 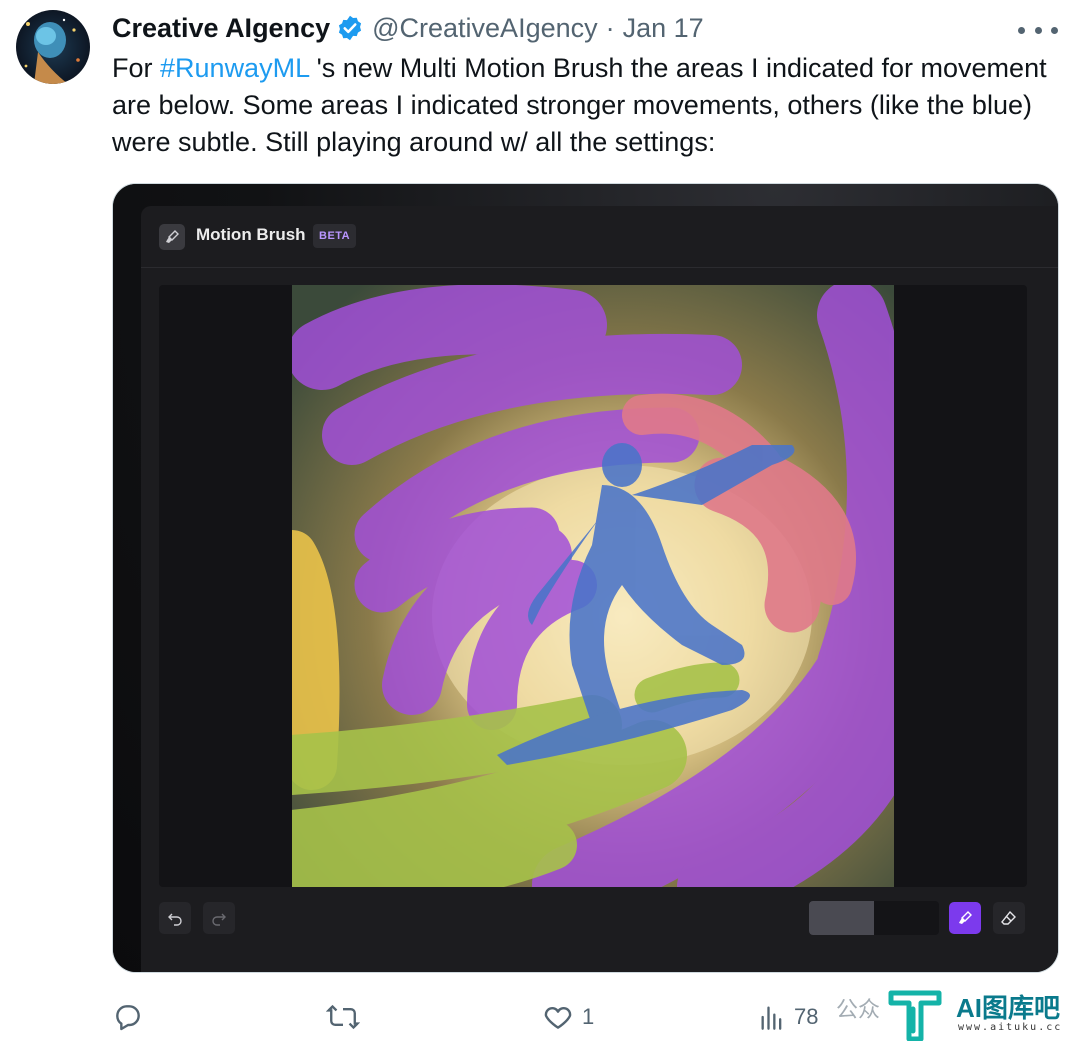 I want to click on undo-button, so click(x=175, y=918).